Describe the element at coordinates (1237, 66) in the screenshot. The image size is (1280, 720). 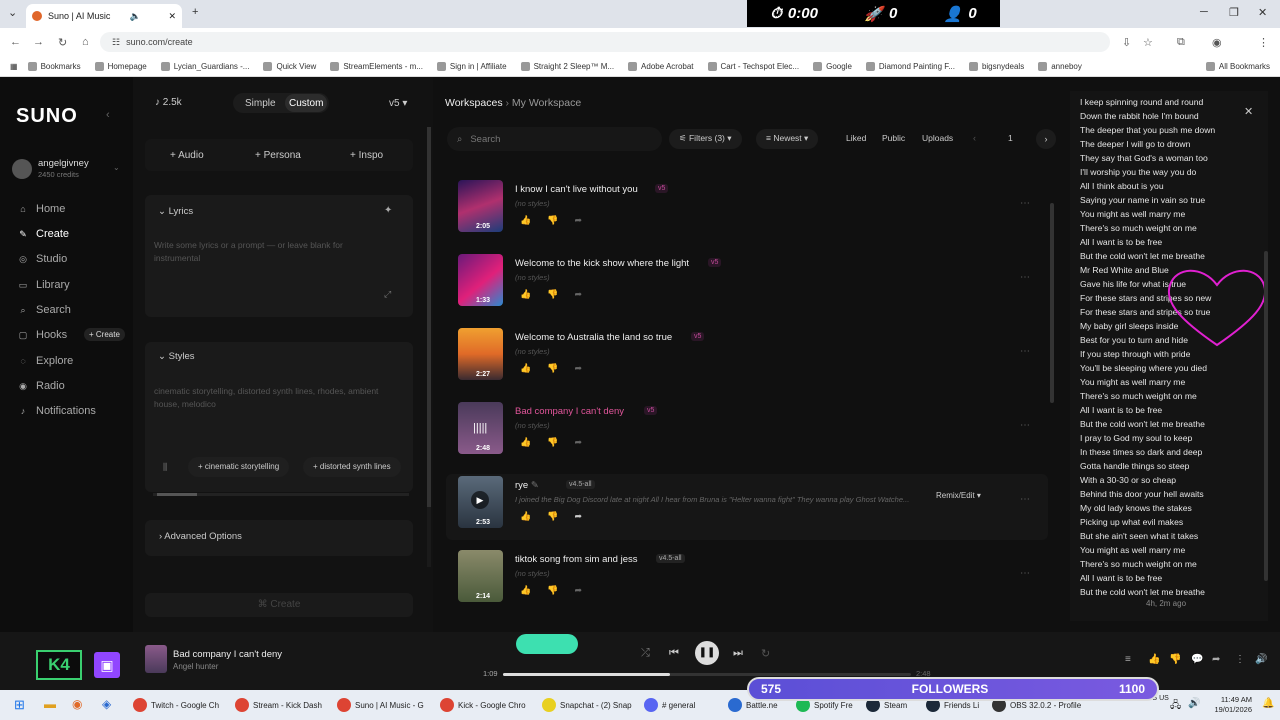
I see `all-bookmarks: All Bookmarks` at that location.